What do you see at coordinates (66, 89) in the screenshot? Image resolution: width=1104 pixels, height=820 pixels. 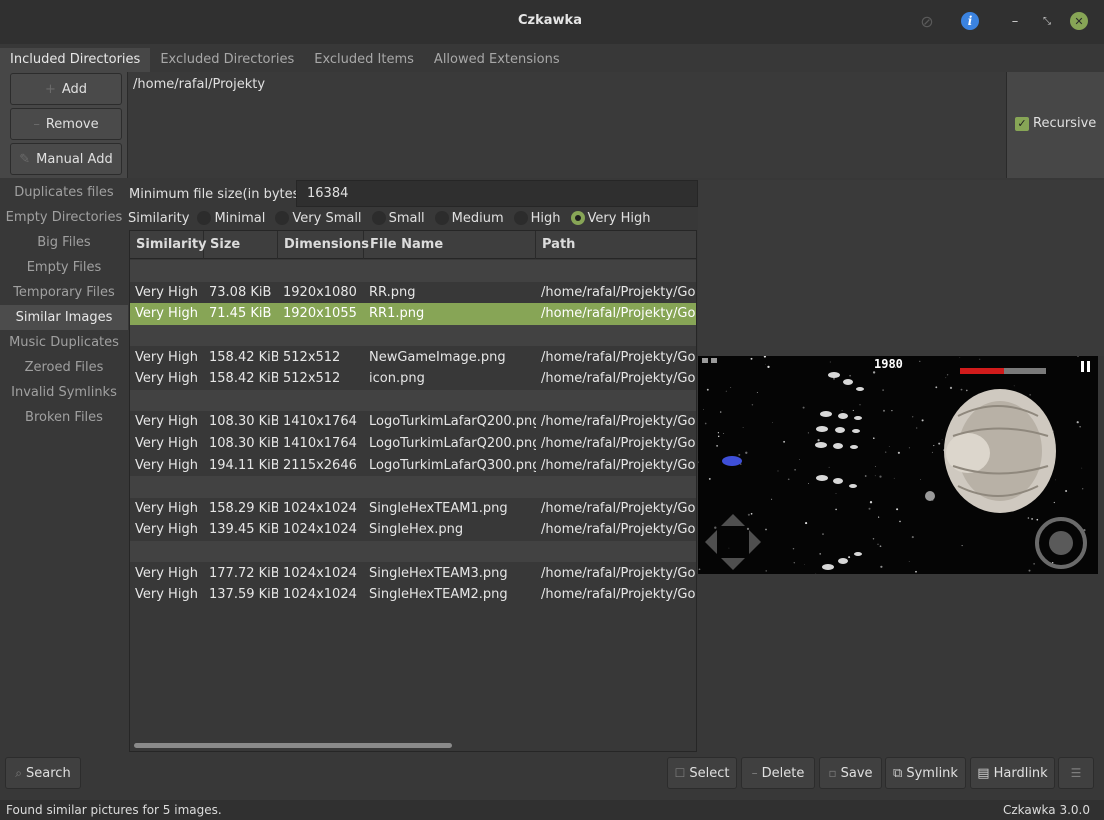 I see `add-button: + Add` at bounding box center [66, 89].